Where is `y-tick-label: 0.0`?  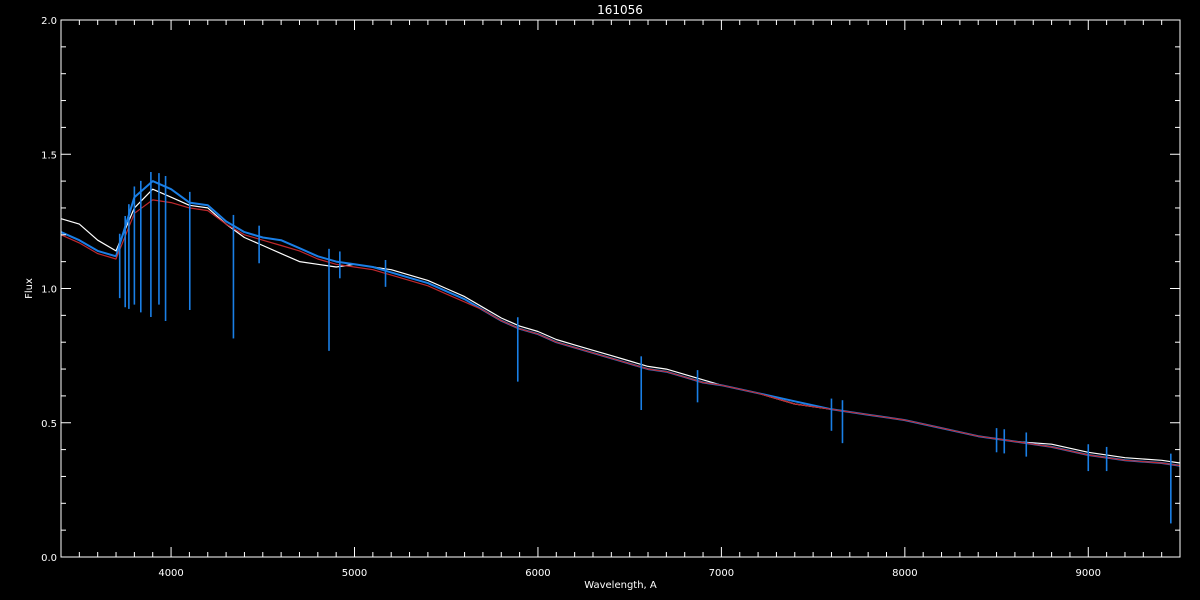 y-tick-label: 0.0 is located at coordinates (49, 558).